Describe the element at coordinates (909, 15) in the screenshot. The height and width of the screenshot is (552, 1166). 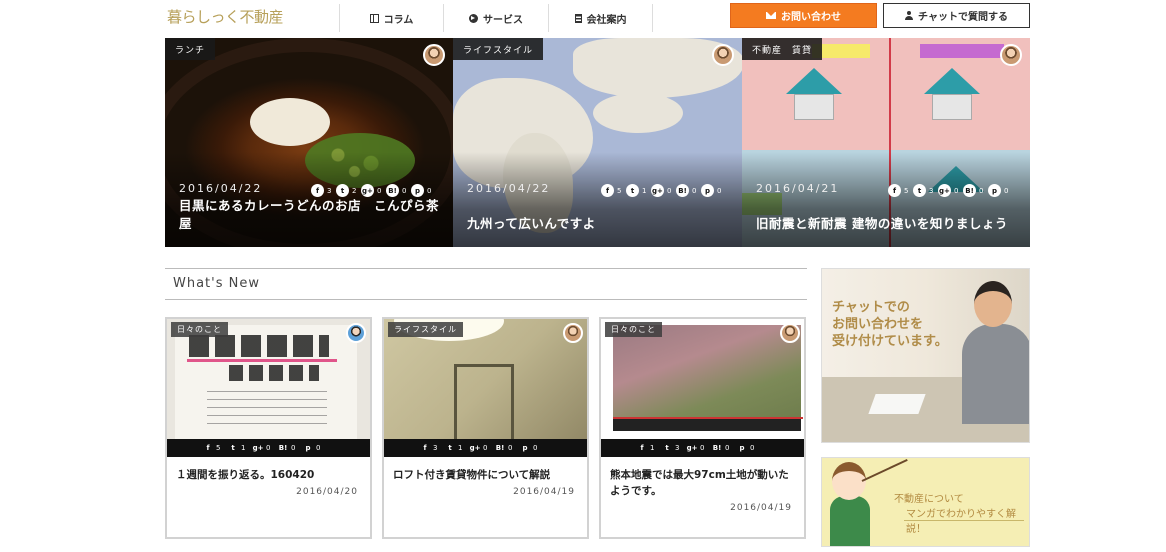
I see `user-icon` at that location.